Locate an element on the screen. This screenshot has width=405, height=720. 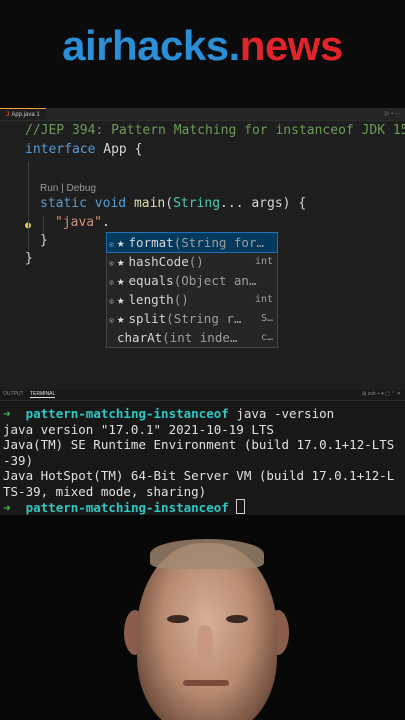
suggestion-name: format is located at coordinates (151, 242).